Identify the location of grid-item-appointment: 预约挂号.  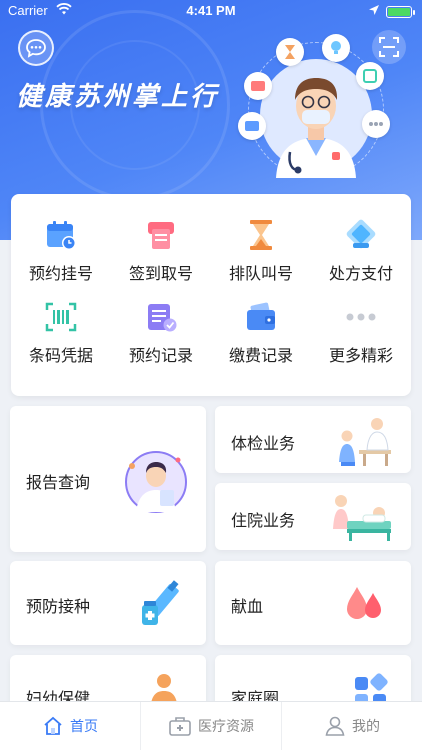
(61, 252).